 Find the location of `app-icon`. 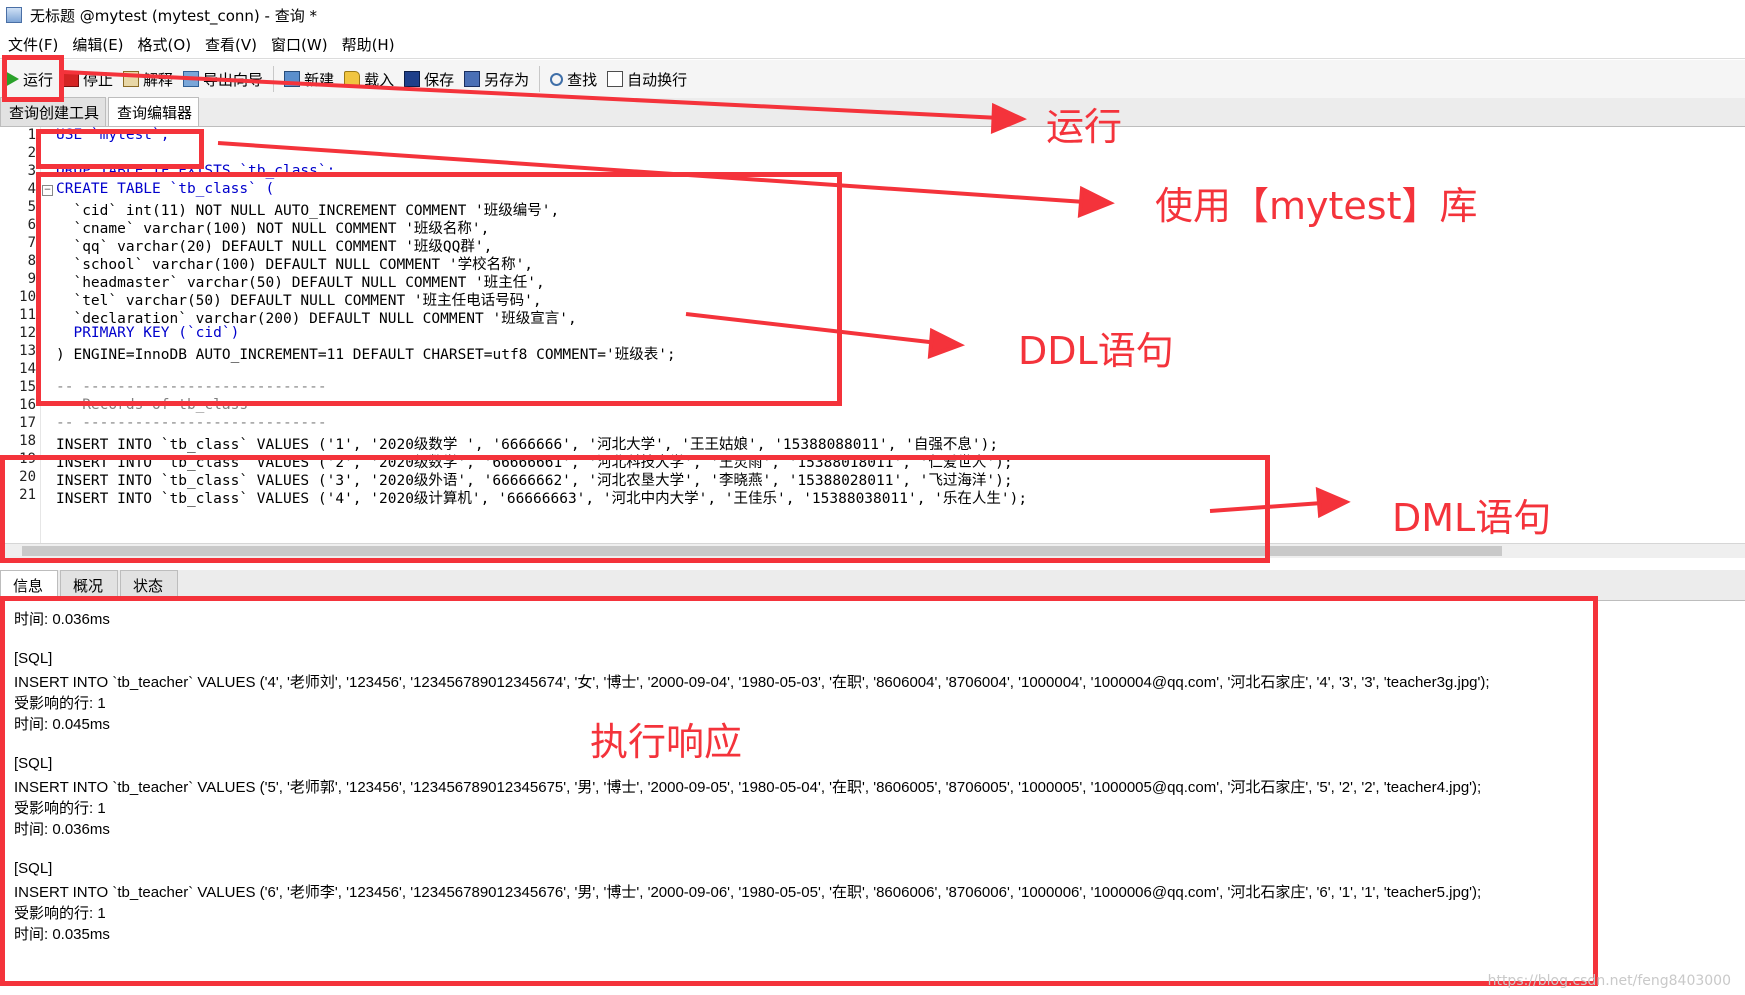

app-icon is located at coordinates (14, 15).